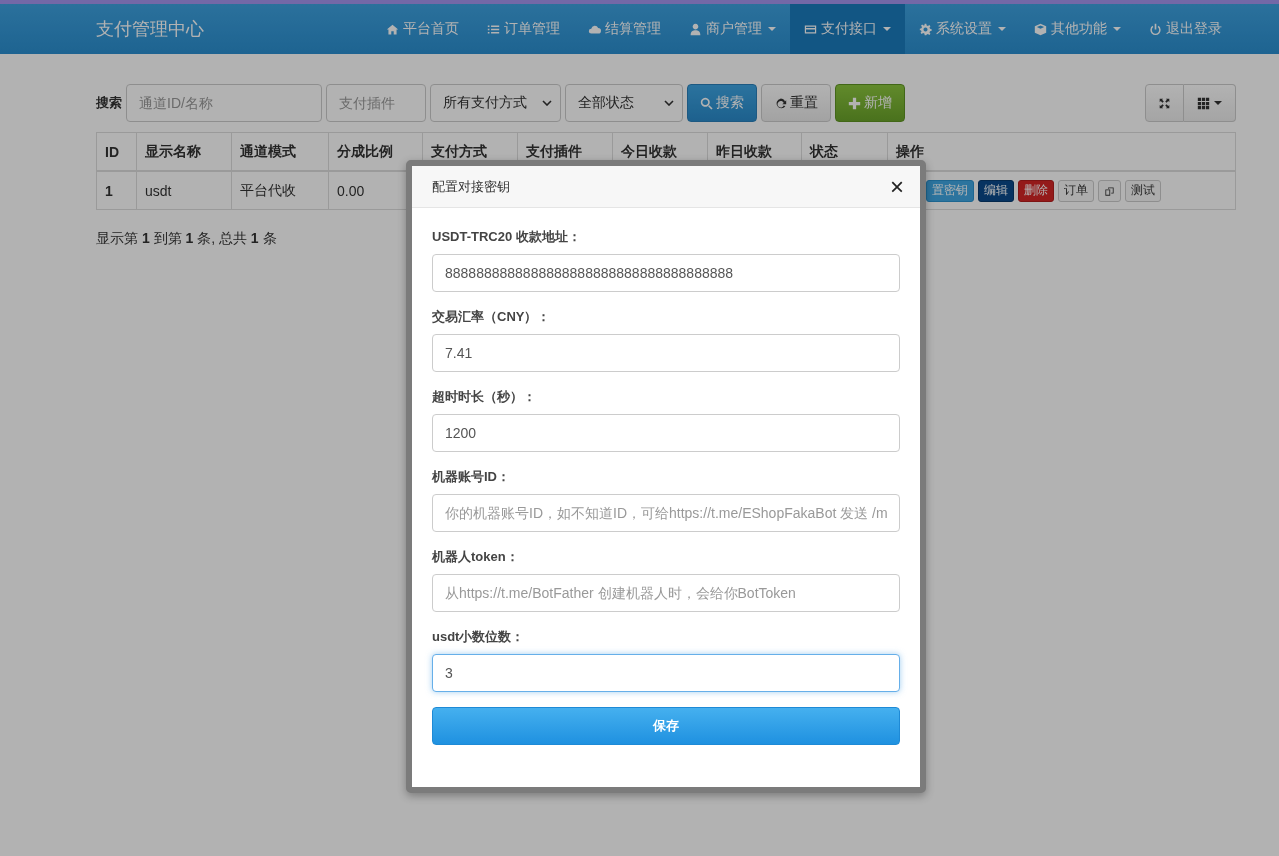 The image size is (1279, 856). I want to click on input-field: 7.41, so click(666, 353).